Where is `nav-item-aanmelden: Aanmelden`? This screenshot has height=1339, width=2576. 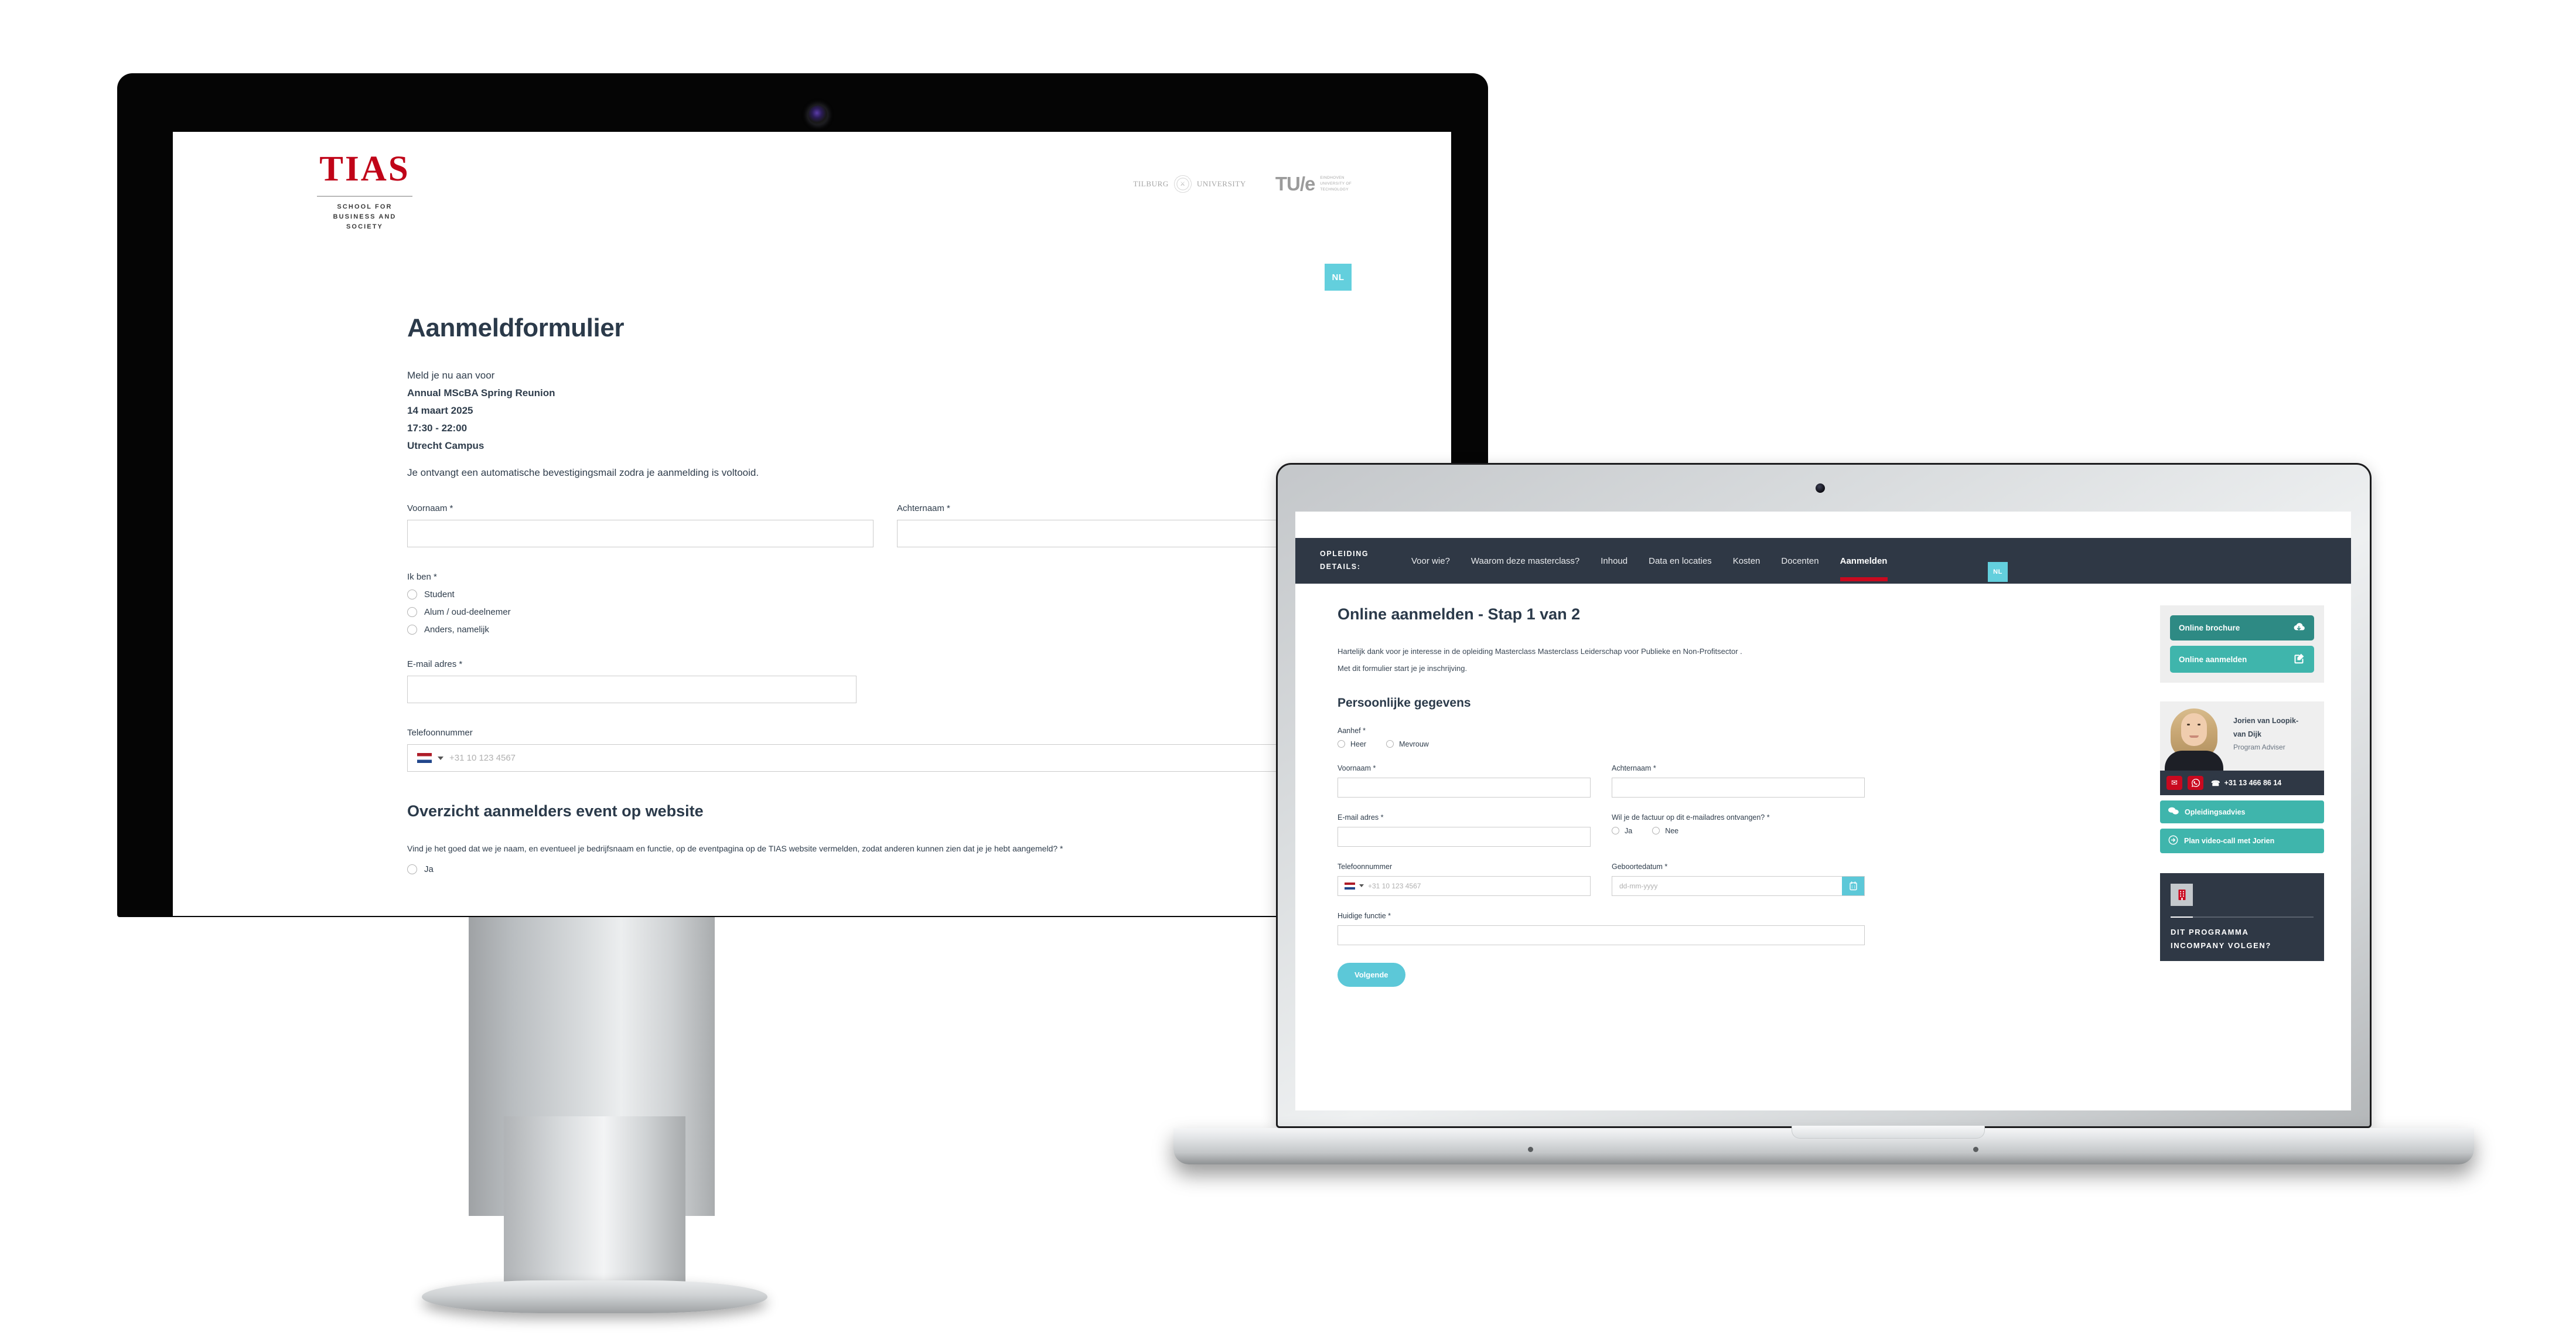 nav-item-aanmelden: Aanmelden is located at coordinates (1864, 561).